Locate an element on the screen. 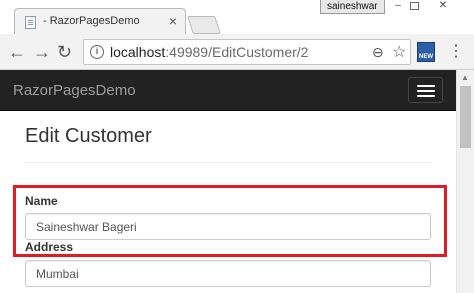 This screenshot has height=293, width=474. scrollbar-thumb is located at coordinates (465, 117).